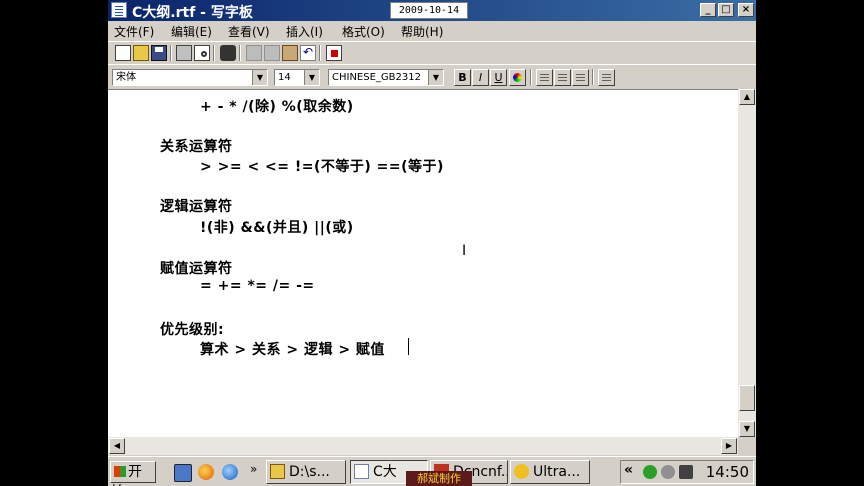  What do you see at coordinates (284, 77) in the screenshot?
I see `size-value: 14` at bounding box center [284, 77].